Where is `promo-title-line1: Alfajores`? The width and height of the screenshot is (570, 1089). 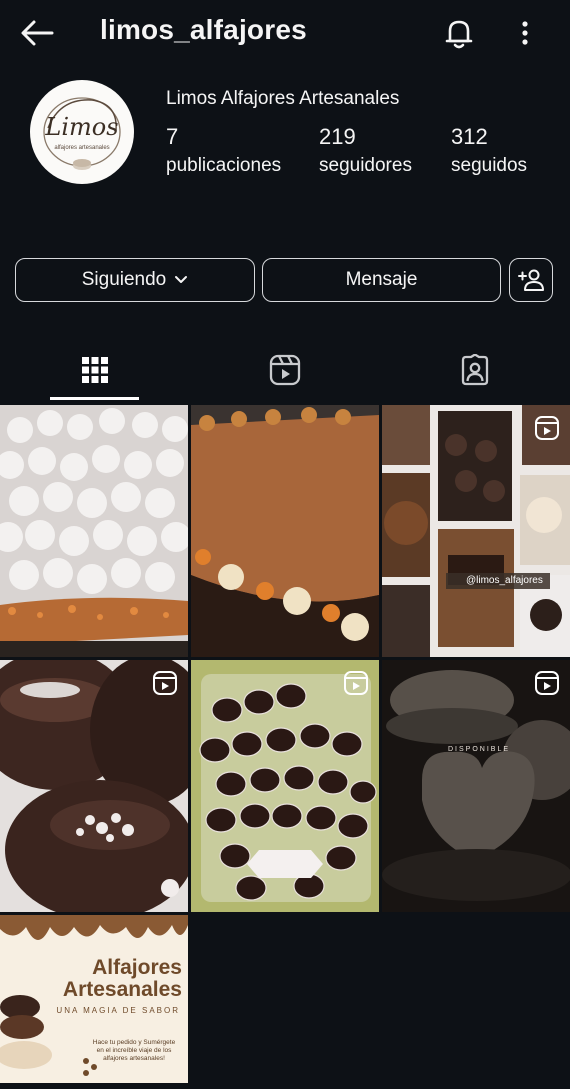 promo-title-line1: Alfajores is located at coordinates (137, 967).